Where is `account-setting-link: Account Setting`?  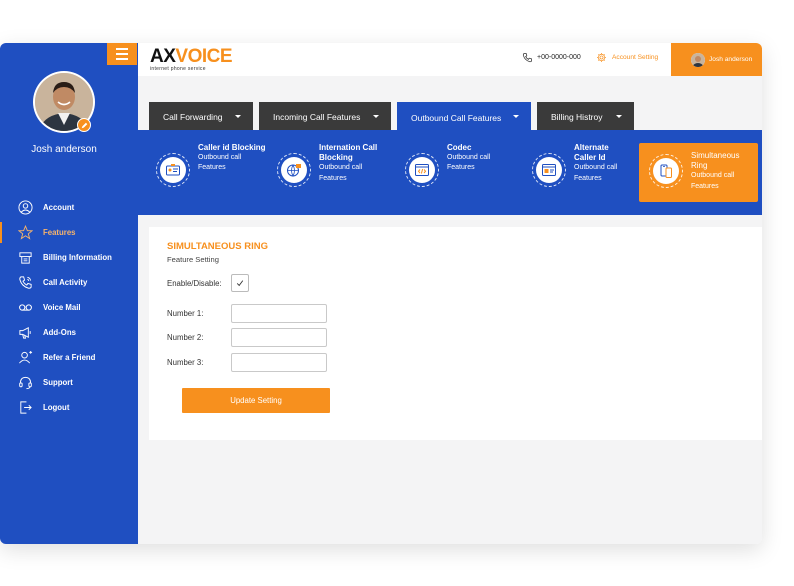
account-setting-link: Account Setting is located at coordinates (627, 57).